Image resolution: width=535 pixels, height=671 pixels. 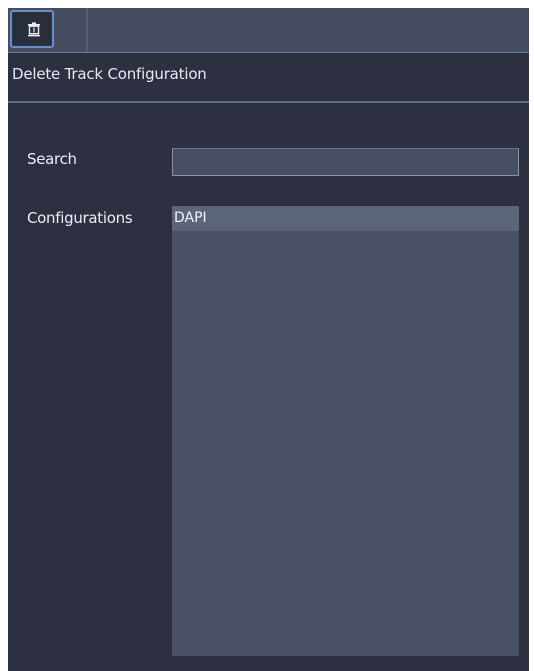 I want to click on delete-icon, so click(x=34, y=29).